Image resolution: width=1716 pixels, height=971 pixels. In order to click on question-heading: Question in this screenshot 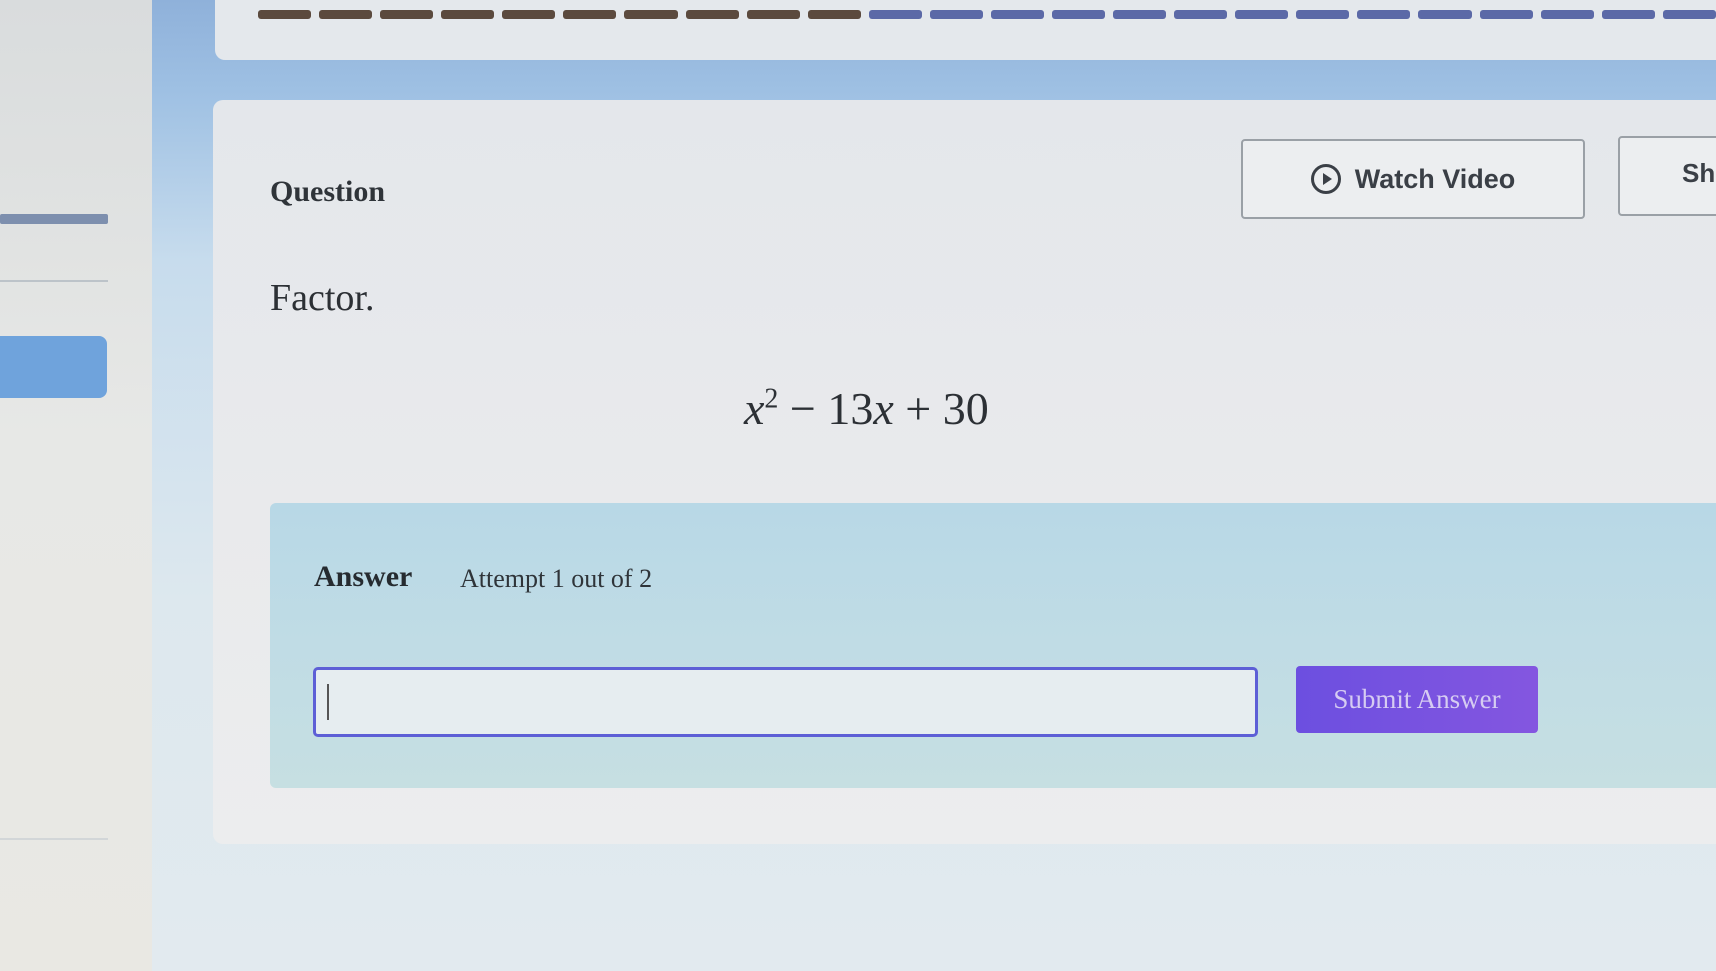, I will do `click(328, 191)`.